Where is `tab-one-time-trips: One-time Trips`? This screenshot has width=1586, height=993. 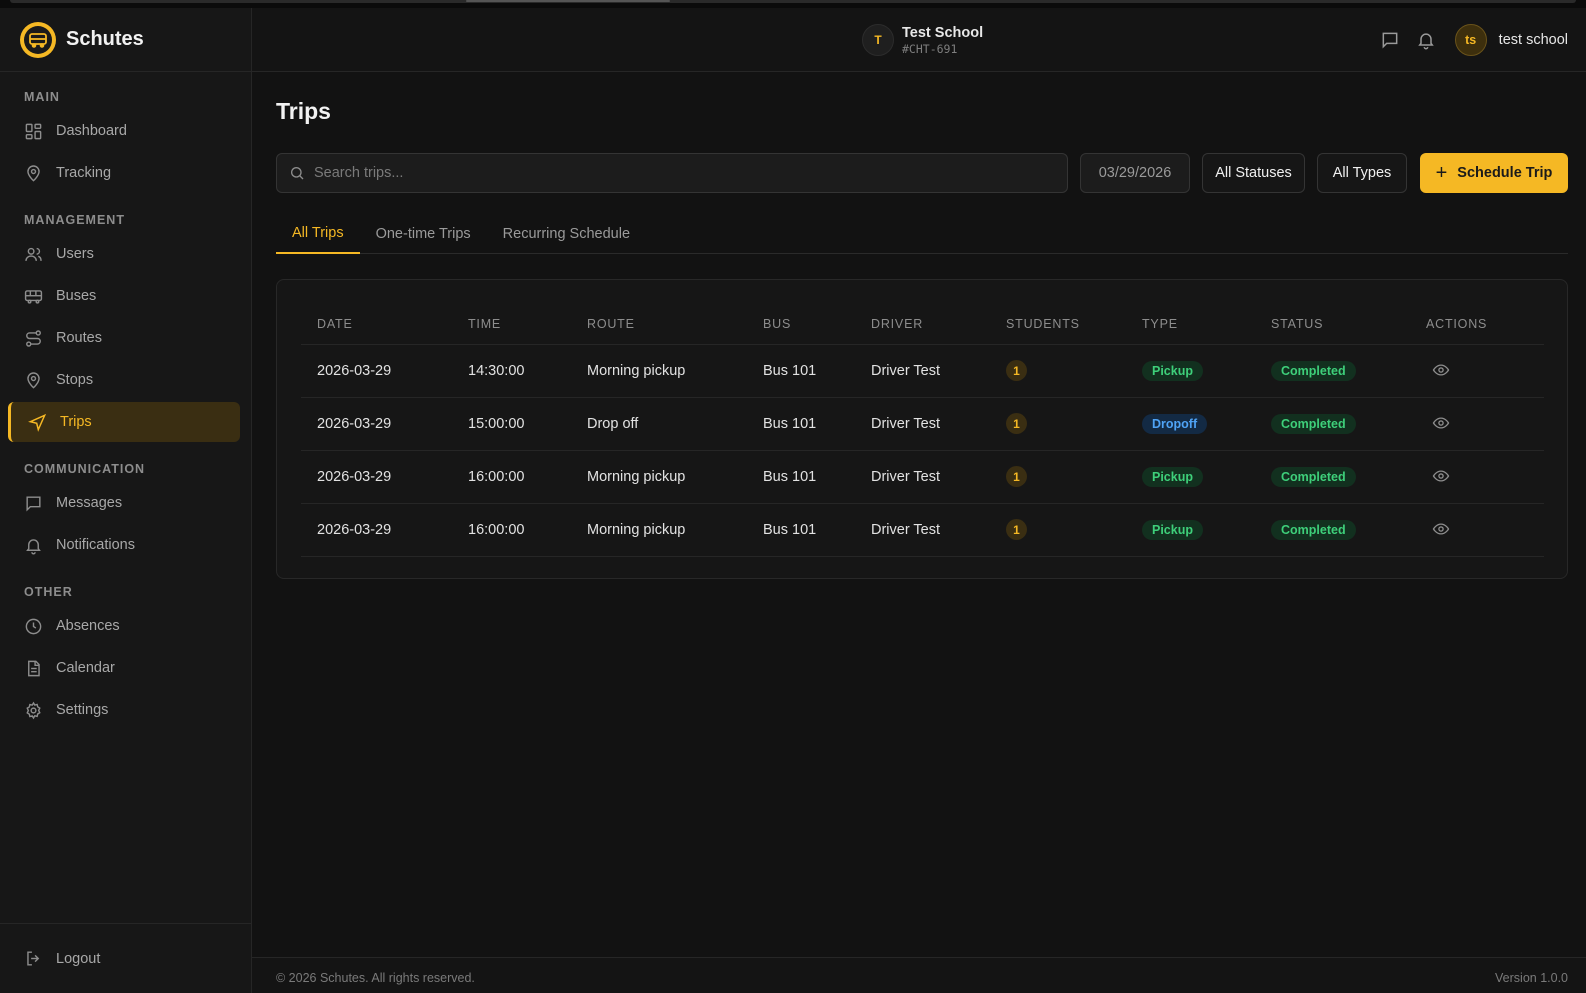 tab-one-time-trips: One-time Trips is located at coordinates (423, 234).